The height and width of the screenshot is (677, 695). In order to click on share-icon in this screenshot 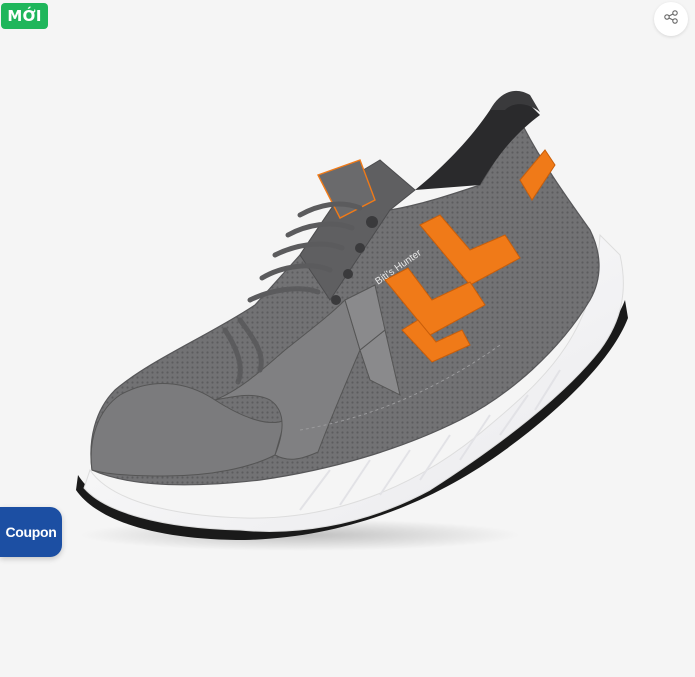, I will do `click(671, 19)`.